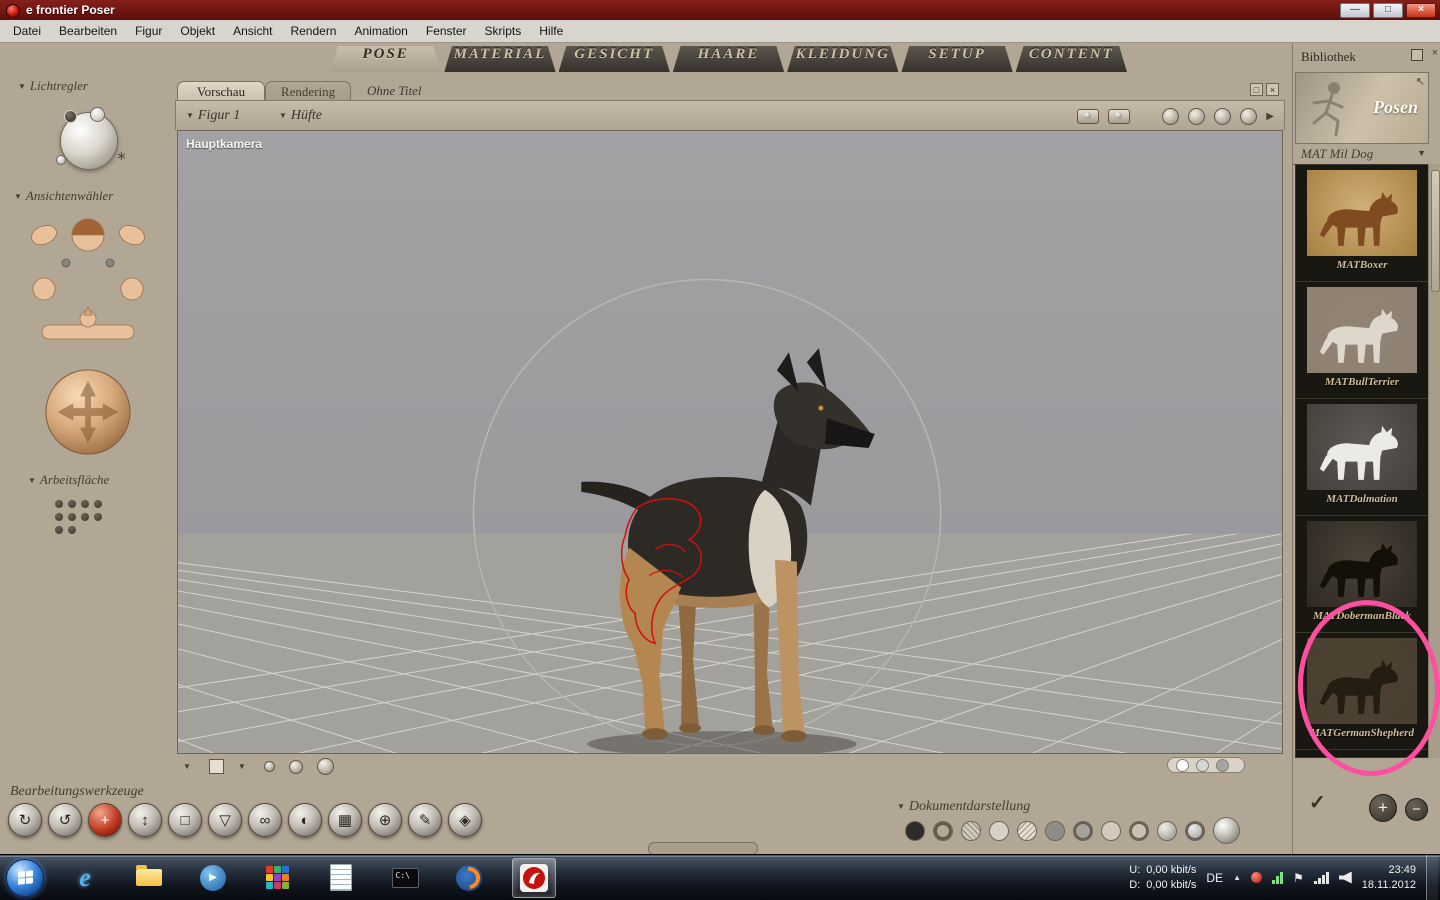 The image size is (1440, 900). I want to click on tracking-dropdown-icon: ▼, so click(242, 766).